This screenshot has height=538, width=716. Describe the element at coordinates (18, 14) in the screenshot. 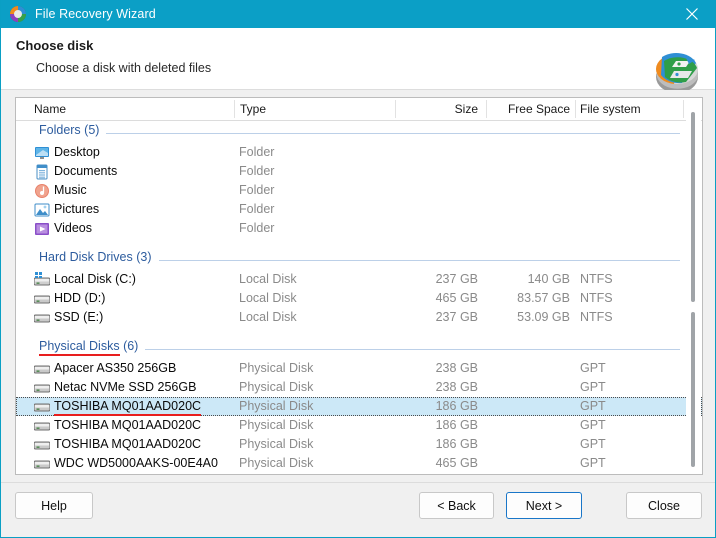

I see `recovery-wizard-icon` at that location.